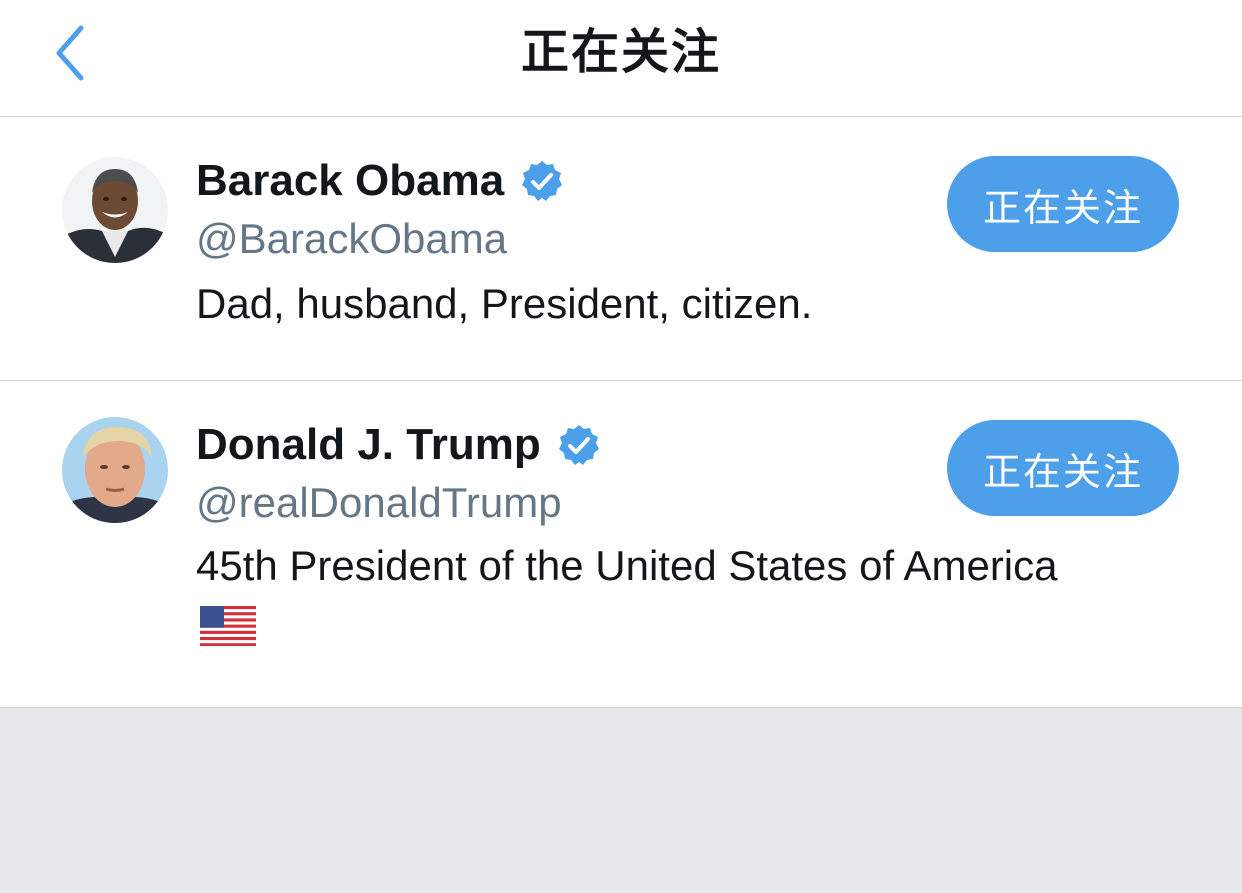 Image resolution: width=1242 pixels, height=893 pixels. What do you see at coordinates (504, 303) in the screenshot?
I see `user-bio: Dad, husband, President, citizen.` at bounding box center [504, 303].